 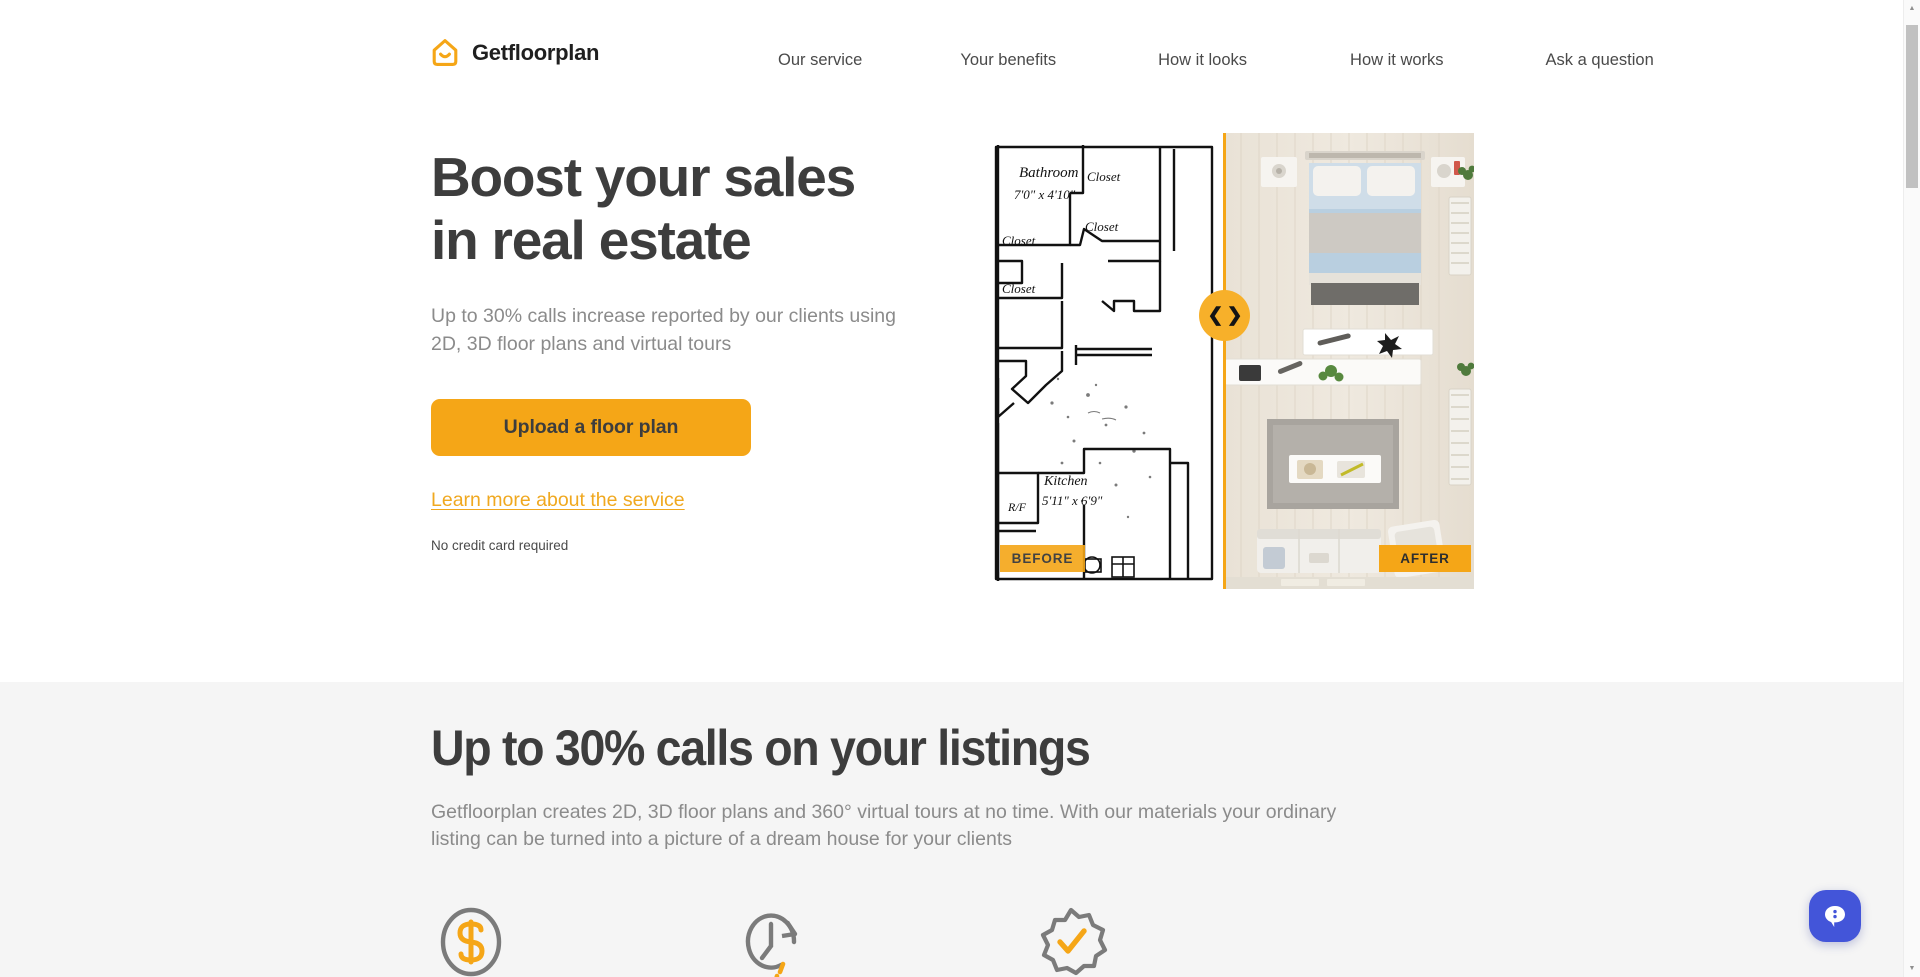 What do you see at coordinates (1912, 106) in the screenshot?
I see `scrollbar-thumb` at bounding box center [1912, 106].